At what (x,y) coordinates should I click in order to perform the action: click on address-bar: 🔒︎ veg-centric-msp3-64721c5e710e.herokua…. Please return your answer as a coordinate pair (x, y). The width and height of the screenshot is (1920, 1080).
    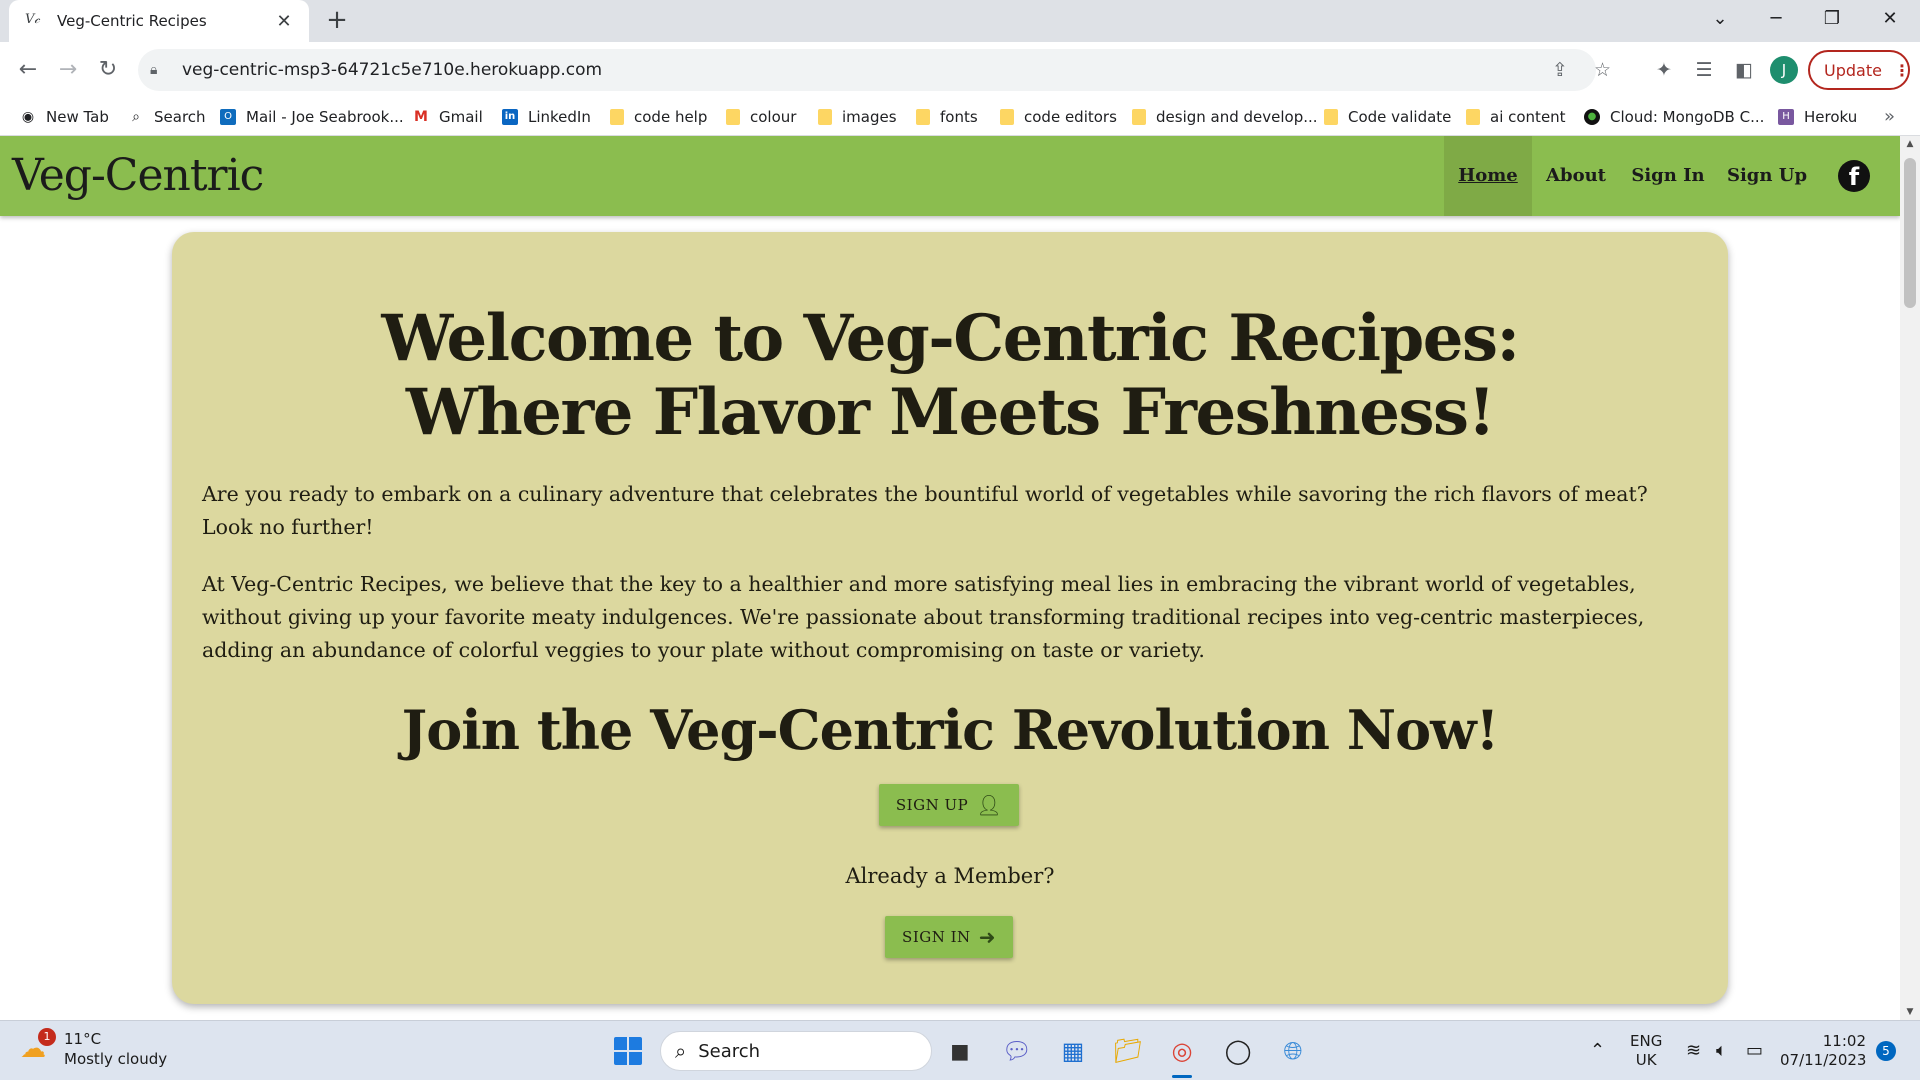
    Looking at the image, I should click on (874, 70).